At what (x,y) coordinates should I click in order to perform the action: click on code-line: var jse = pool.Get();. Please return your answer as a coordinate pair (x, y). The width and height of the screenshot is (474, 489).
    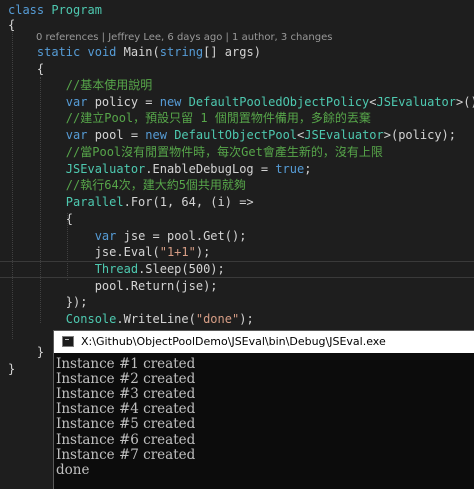
    Looking at the image, I should click on (127, 236).